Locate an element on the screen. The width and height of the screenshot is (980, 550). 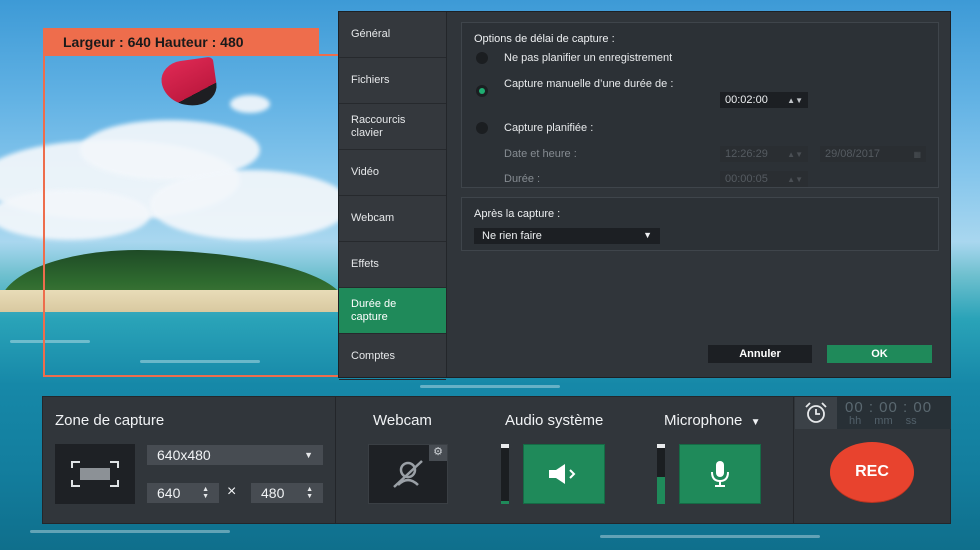
resolution-dropdown: 640x480 ▼ is located at coordinates (235, 455).